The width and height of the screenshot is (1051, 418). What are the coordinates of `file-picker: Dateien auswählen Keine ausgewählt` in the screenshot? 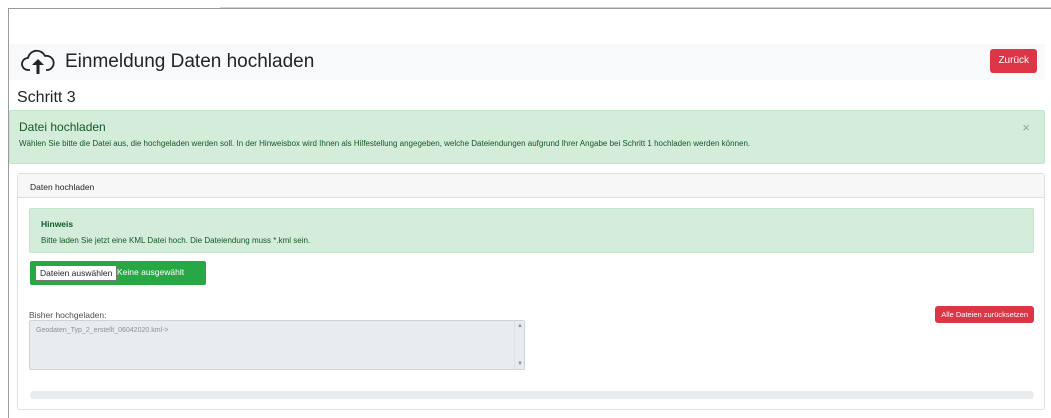 It's located at (118, 273).